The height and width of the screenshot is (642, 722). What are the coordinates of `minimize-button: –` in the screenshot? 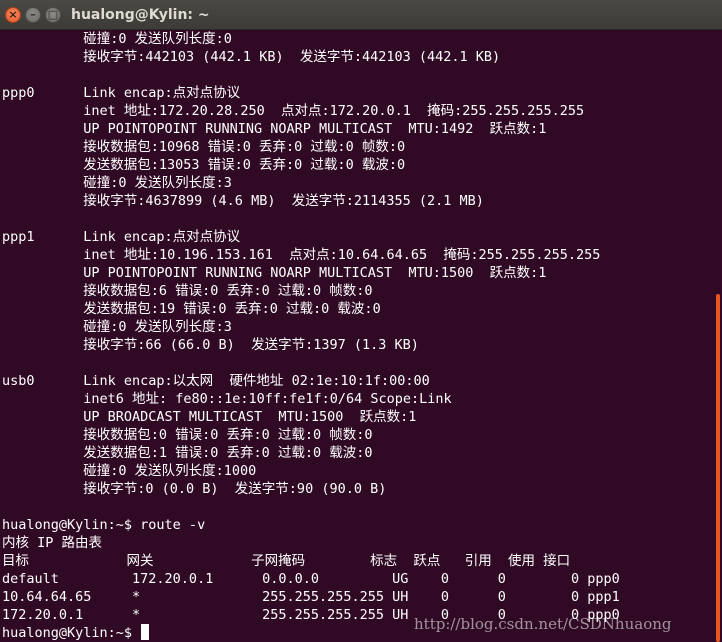 It's located at (33, 15).